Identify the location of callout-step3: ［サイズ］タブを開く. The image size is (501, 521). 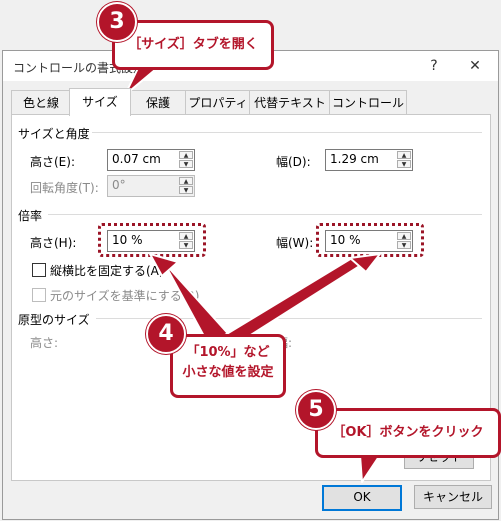
(193, 45).